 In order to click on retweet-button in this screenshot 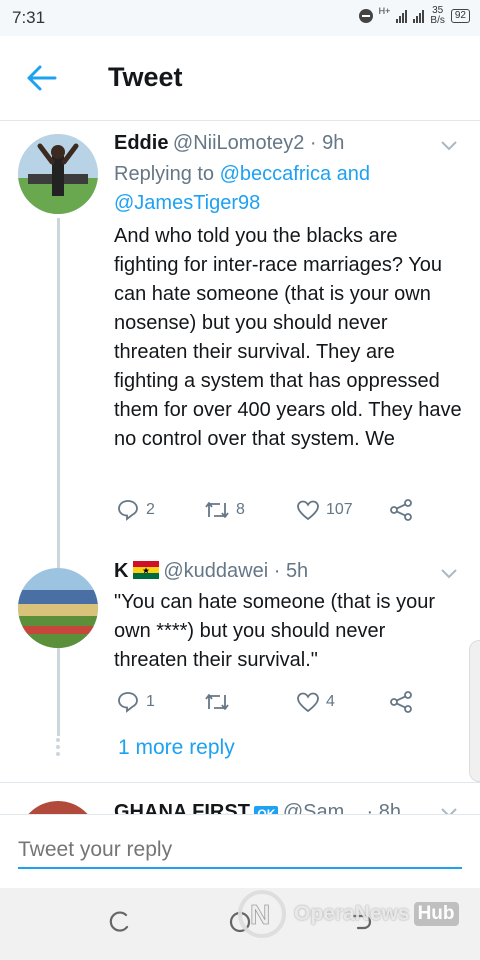, I will do `click(250, 702)`.